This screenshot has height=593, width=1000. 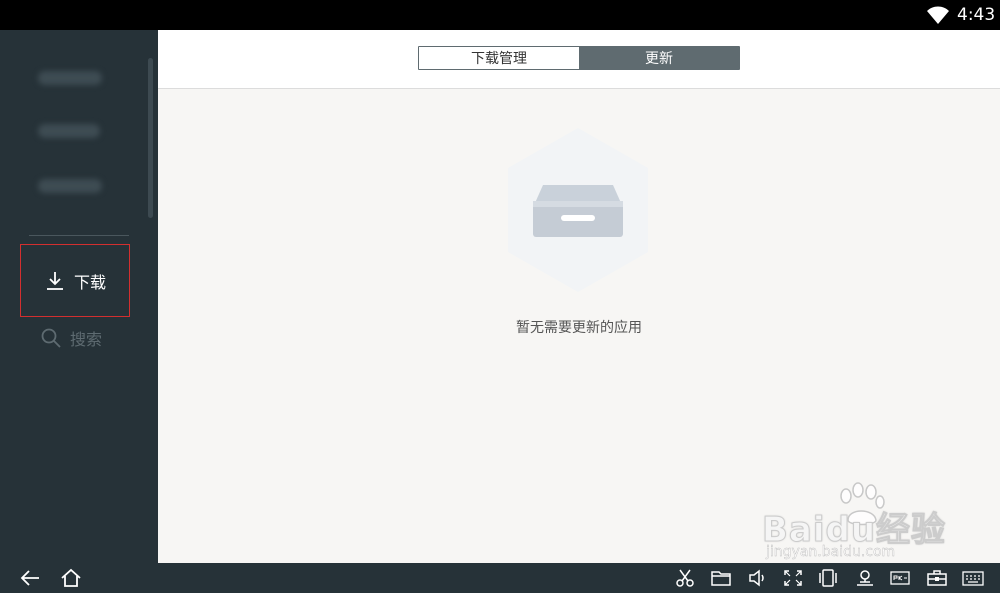 I want to click on sidebar-item-label: 搜索, so click(x=86, y=339).